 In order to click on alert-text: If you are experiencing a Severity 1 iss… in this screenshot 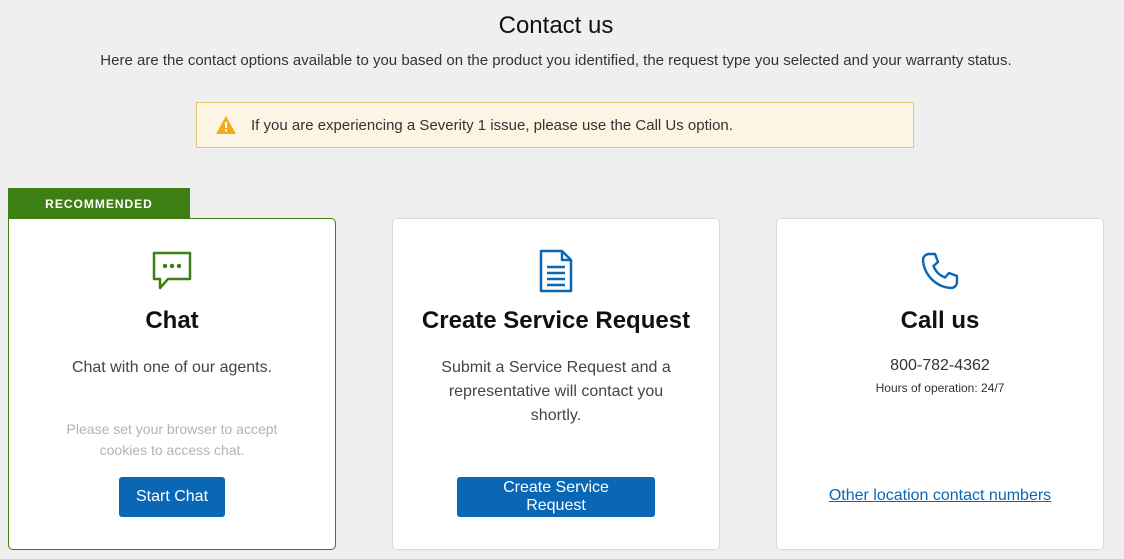, I will do `click(492, 125)`.